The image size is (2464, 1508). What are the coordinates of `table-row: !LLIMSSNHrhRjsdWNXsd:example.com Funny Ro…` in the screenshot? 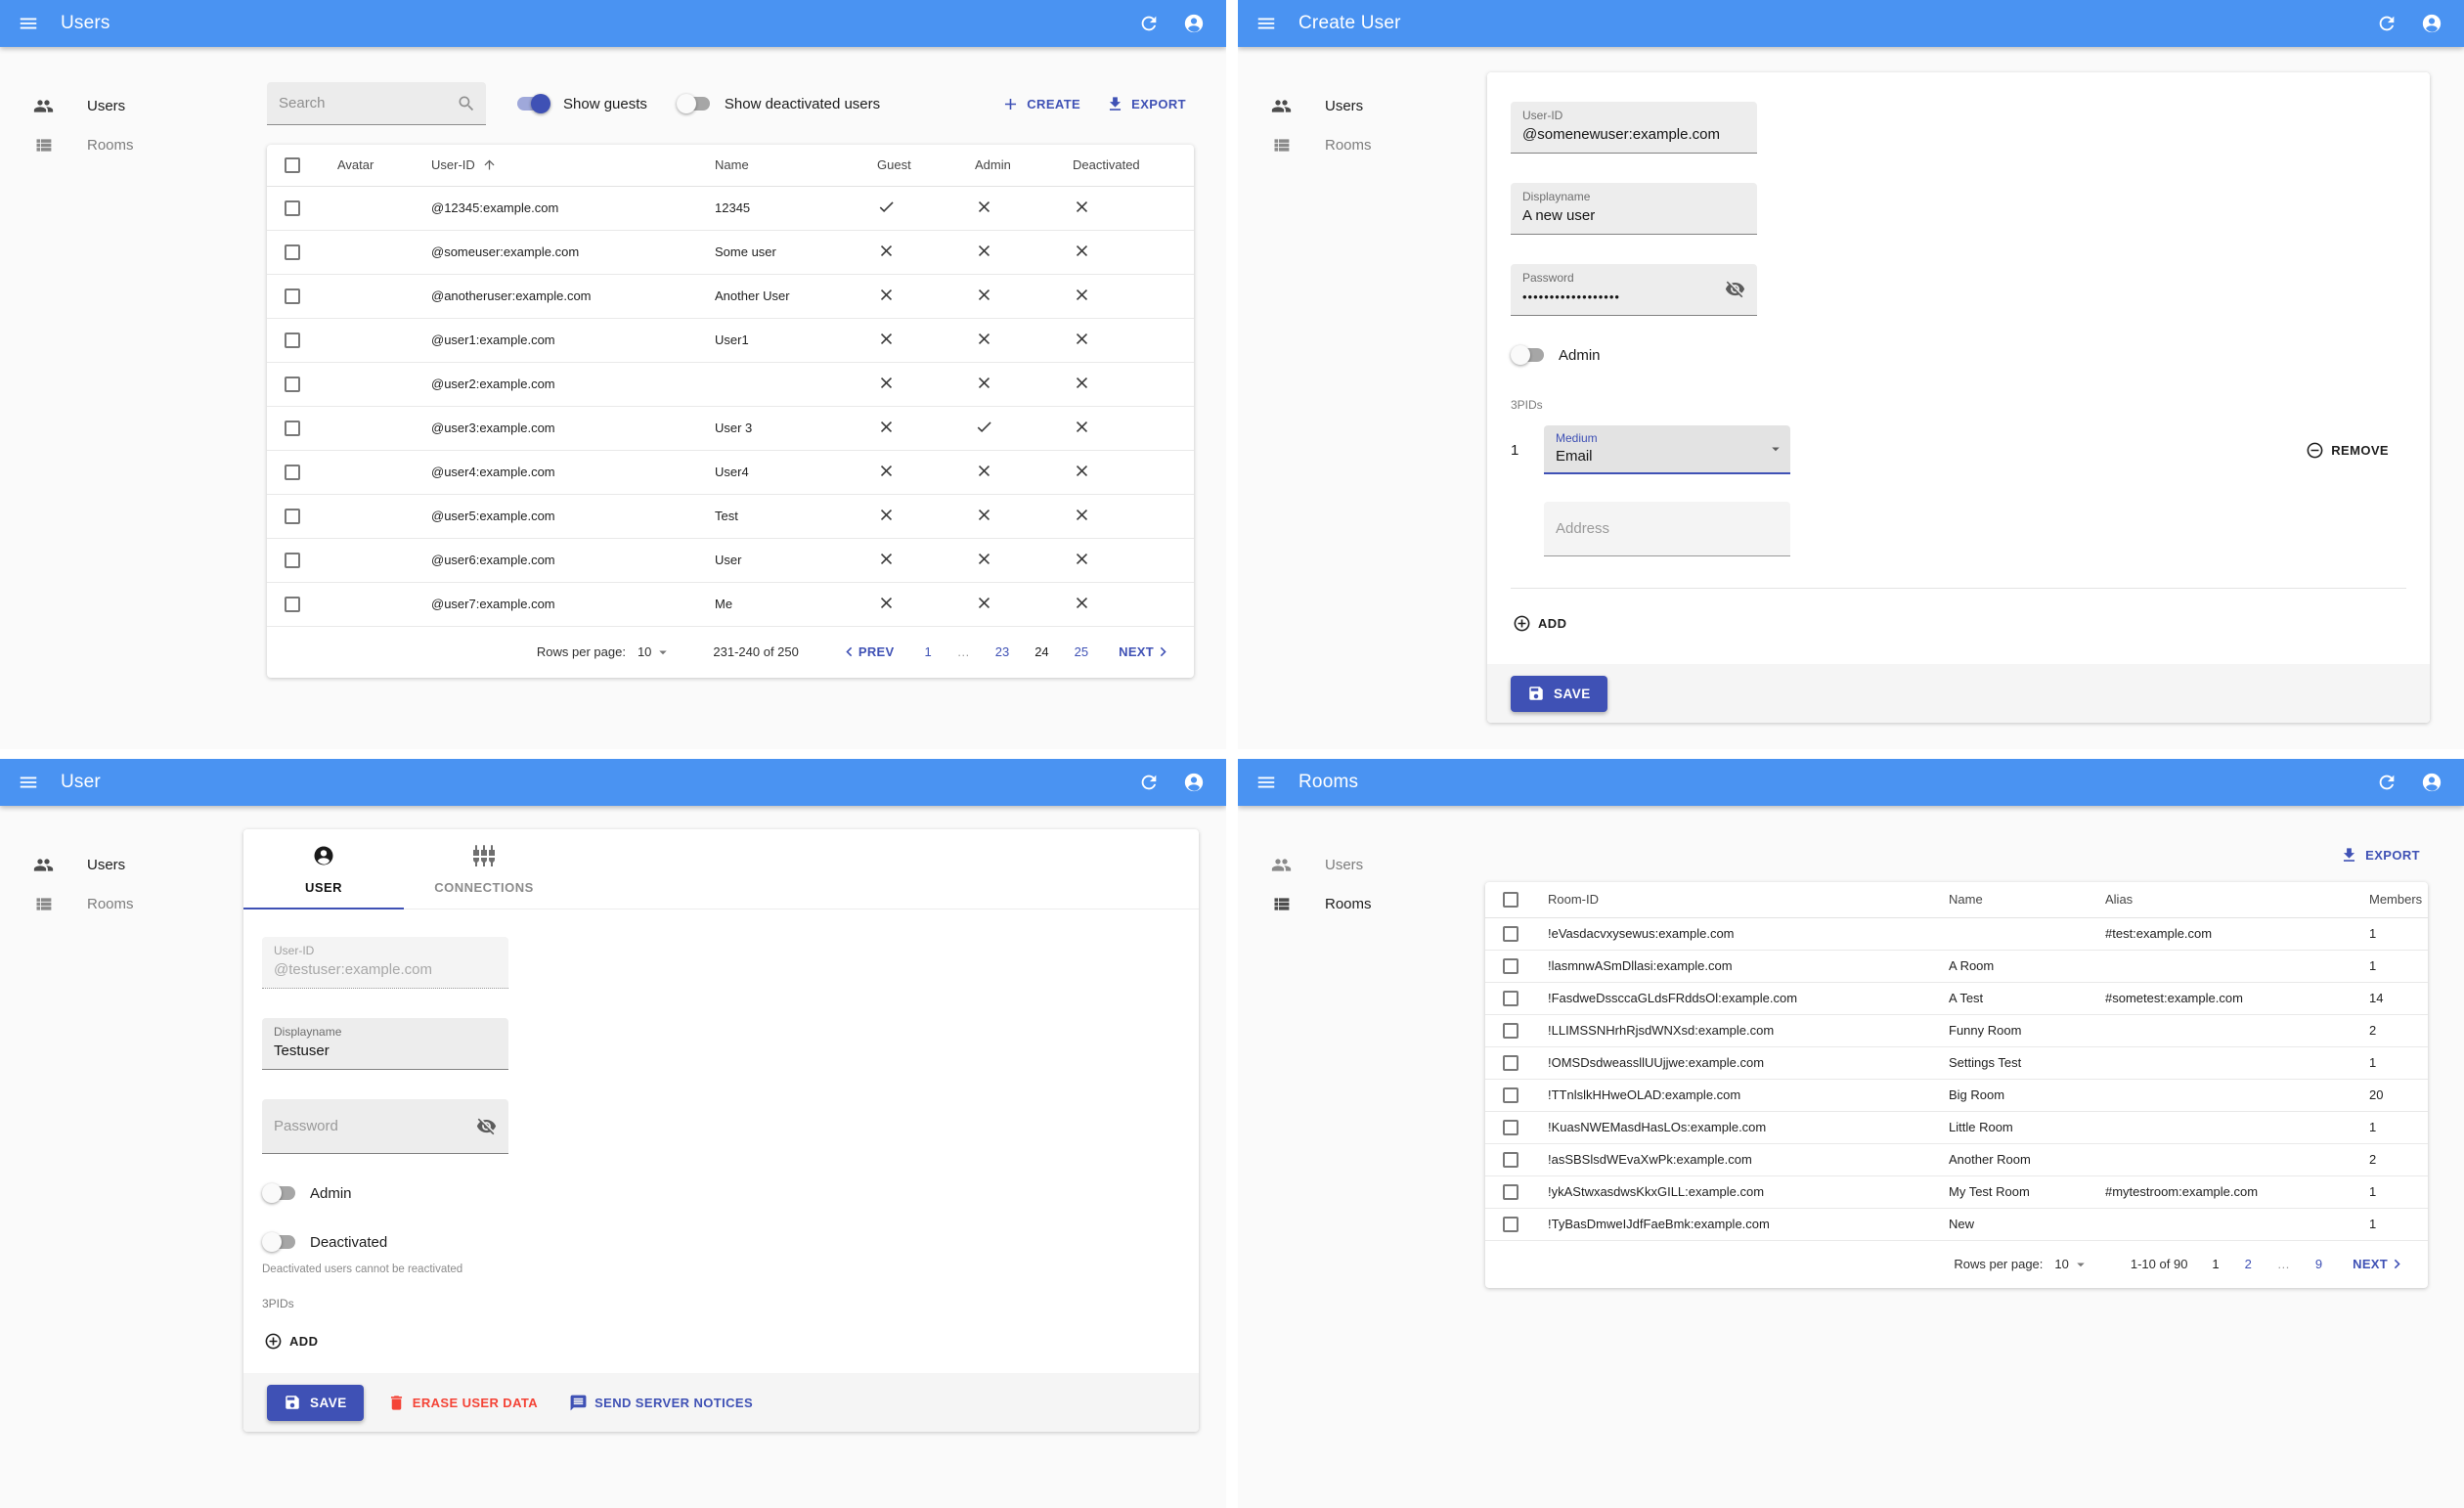 It's located at (1956, 1030).